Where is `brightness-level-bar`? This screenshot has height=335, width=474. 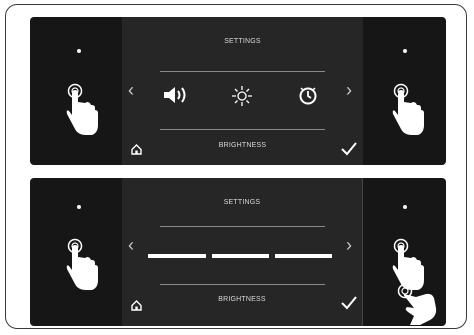
brightness-level-bar is located at coordinates (243, 256).